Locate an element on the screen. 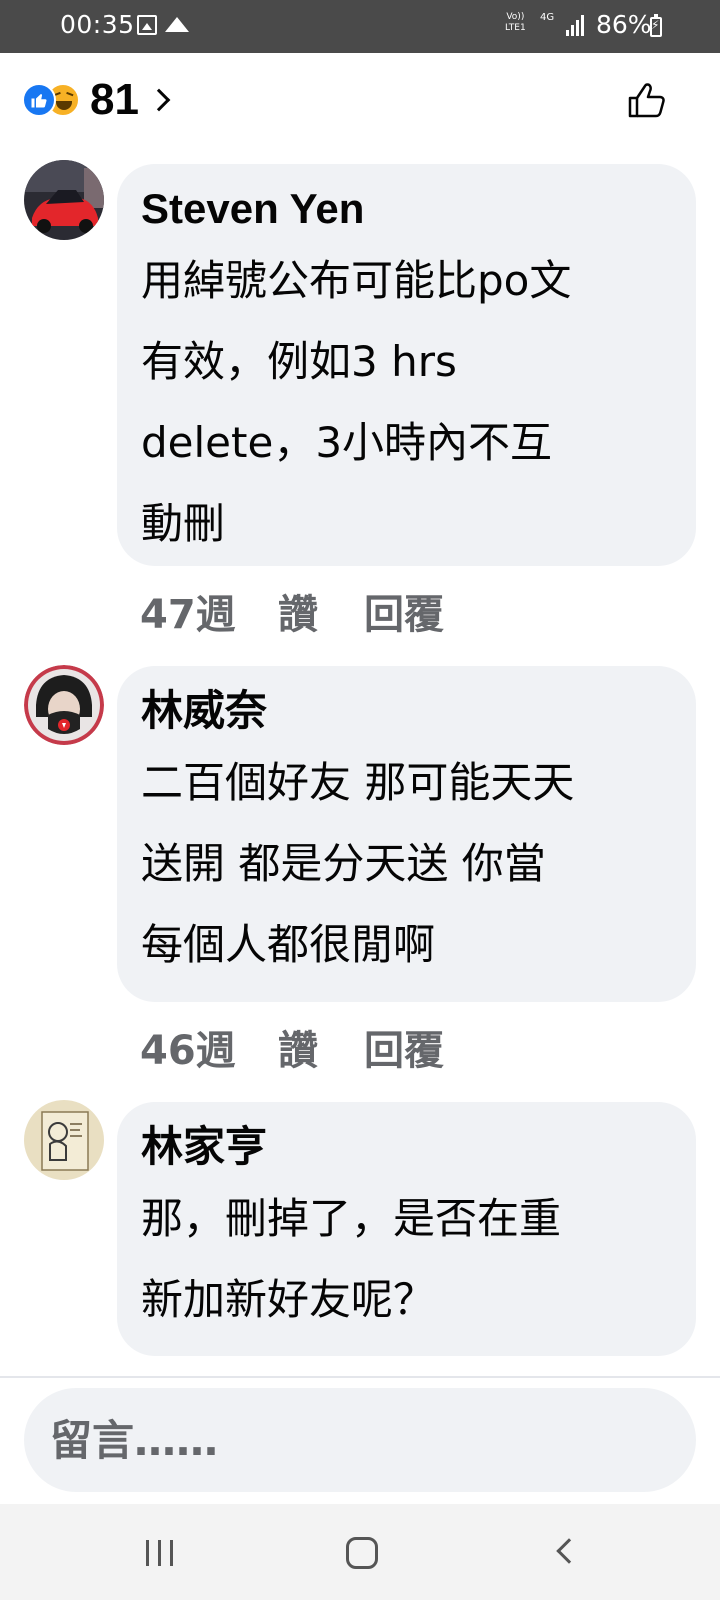 This screenshot has height=1600, width=720. chevron-right-icon is located at coordinates (159, 100).